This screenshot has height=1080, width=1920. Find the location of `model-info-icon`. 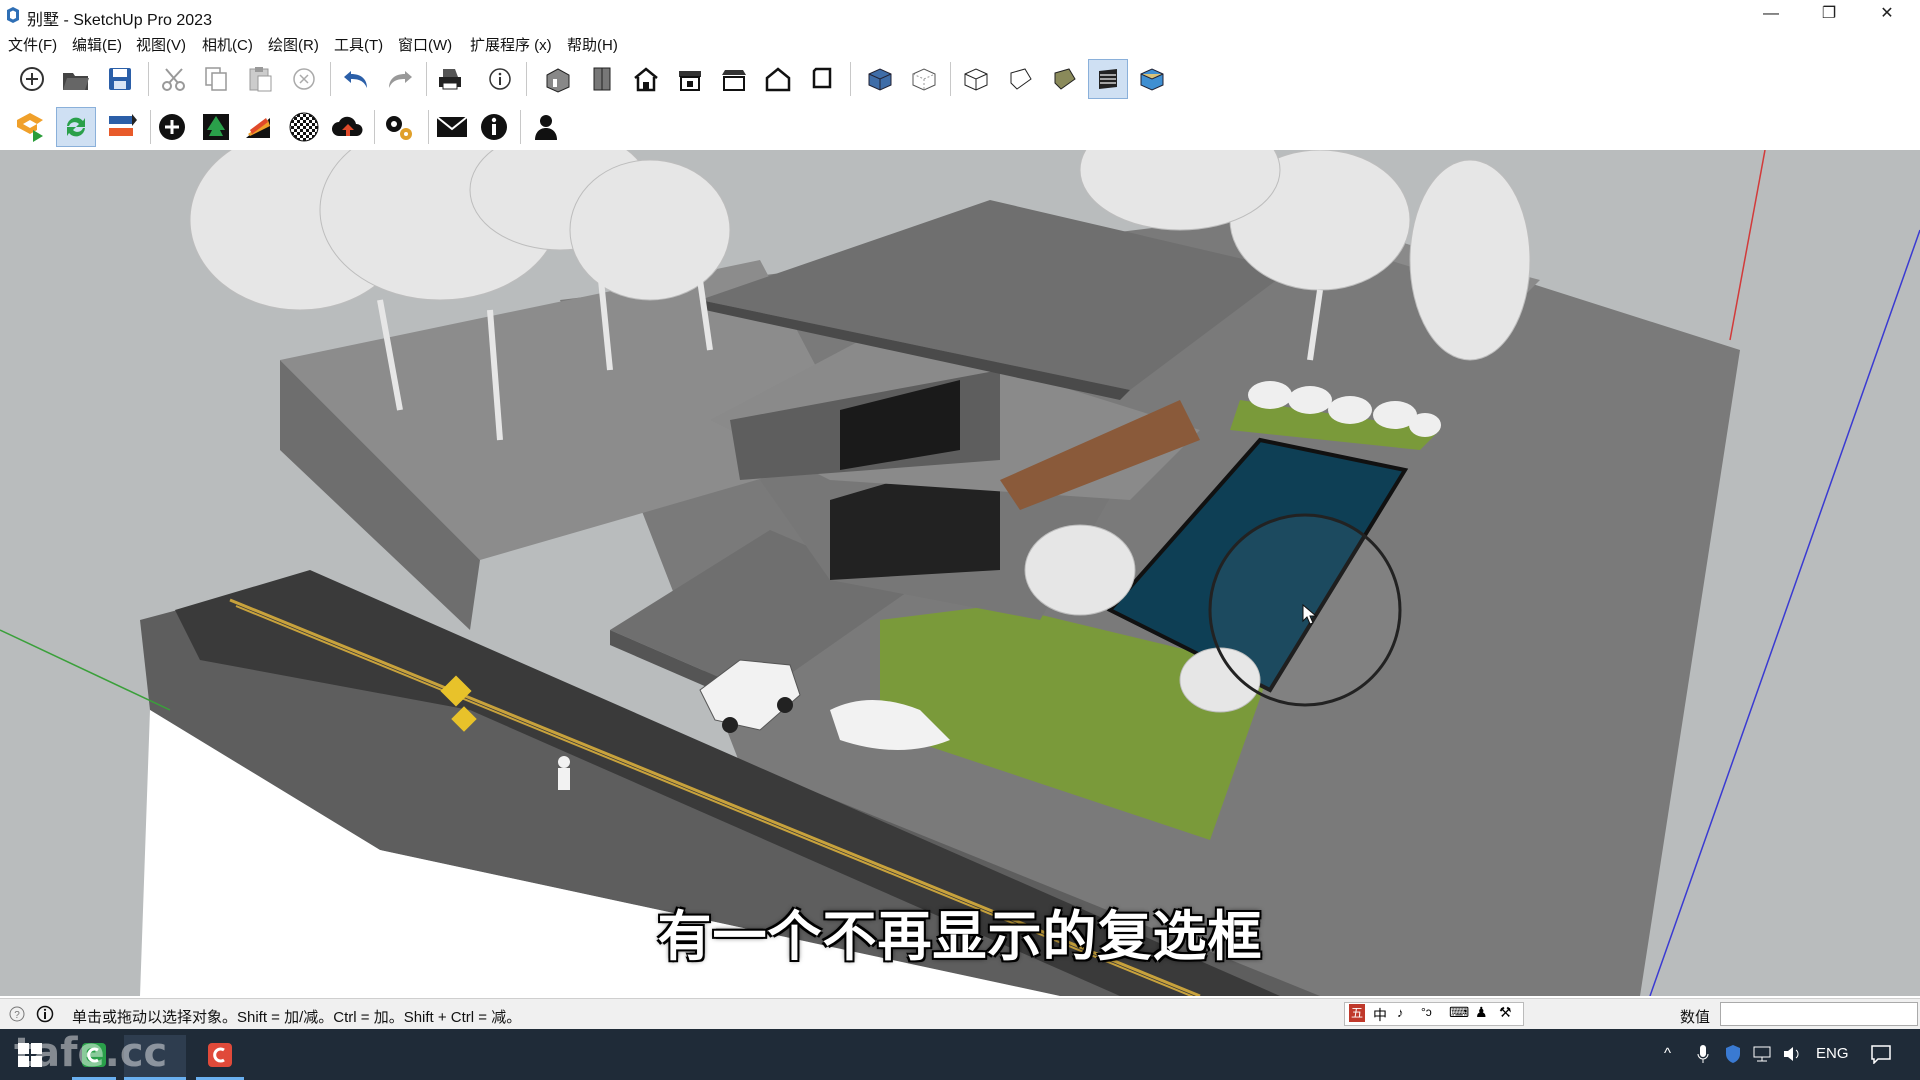

model-info-icon is located at coordinates (500, 79).